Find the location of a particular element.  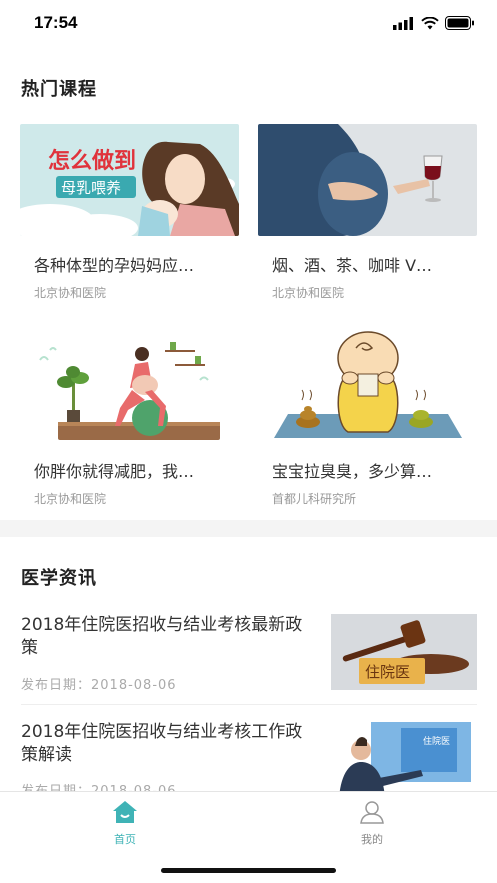

tab-mine-label: 我的 is located at coordinates (372, 839).